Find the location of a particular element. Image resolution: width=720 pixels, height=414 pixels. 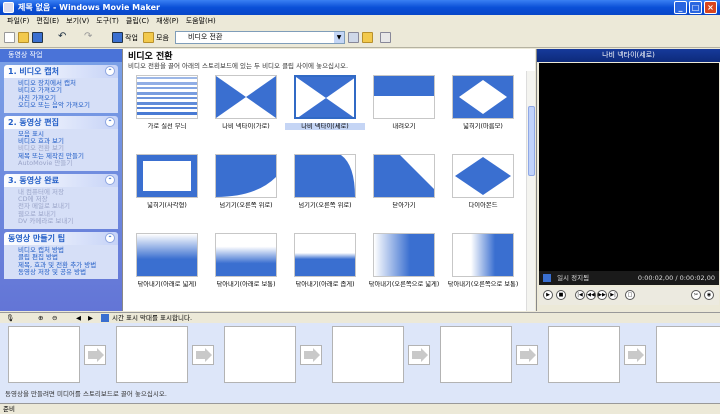

transition-tile: 넓히기(마름모) is located at coordinates (483, 102).